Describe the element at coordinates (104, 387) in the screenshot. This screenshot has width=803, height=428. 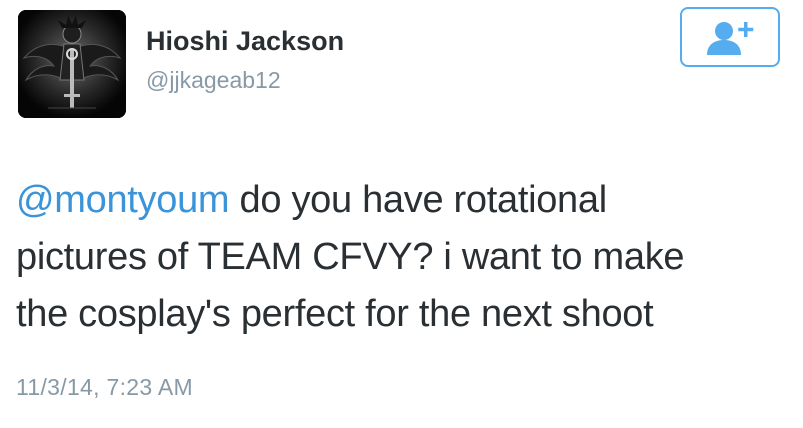
I see `tweet-timestamp: 11/3/14, 7:23 AM` at that location.